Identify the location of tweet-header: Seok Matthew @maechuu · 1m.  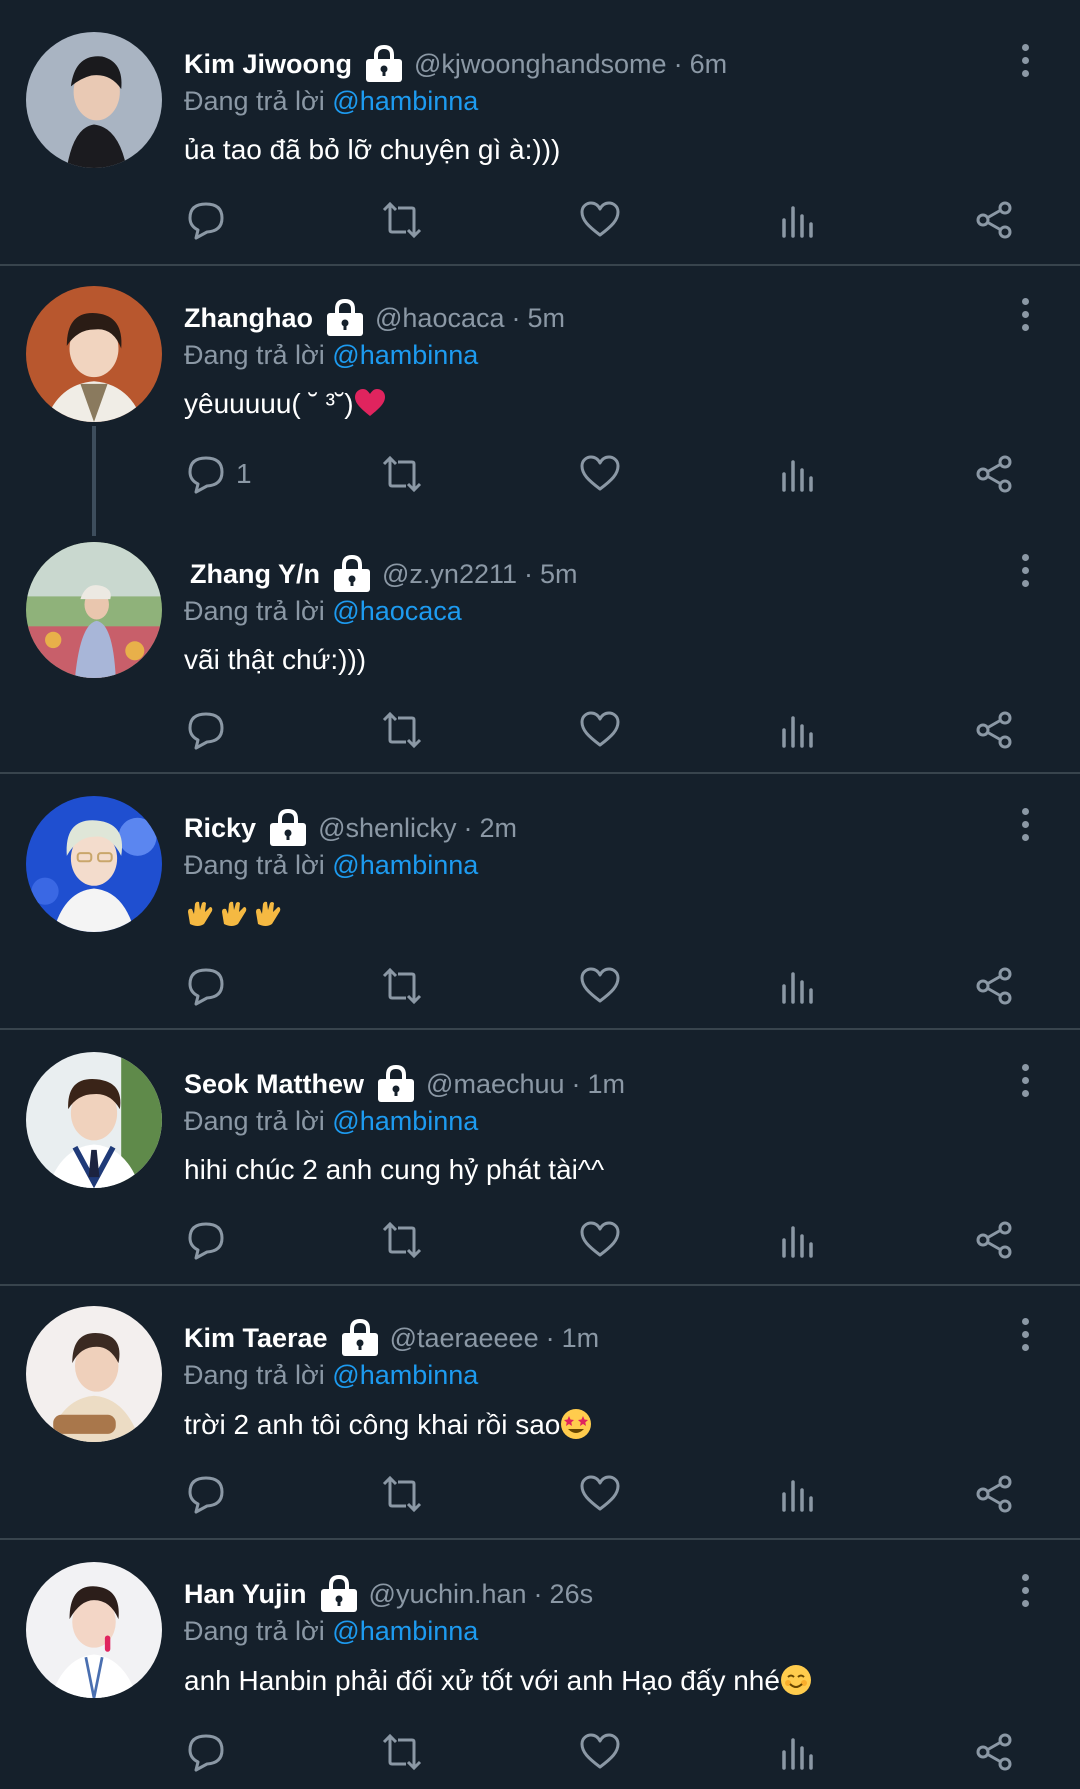
(404, 1084).